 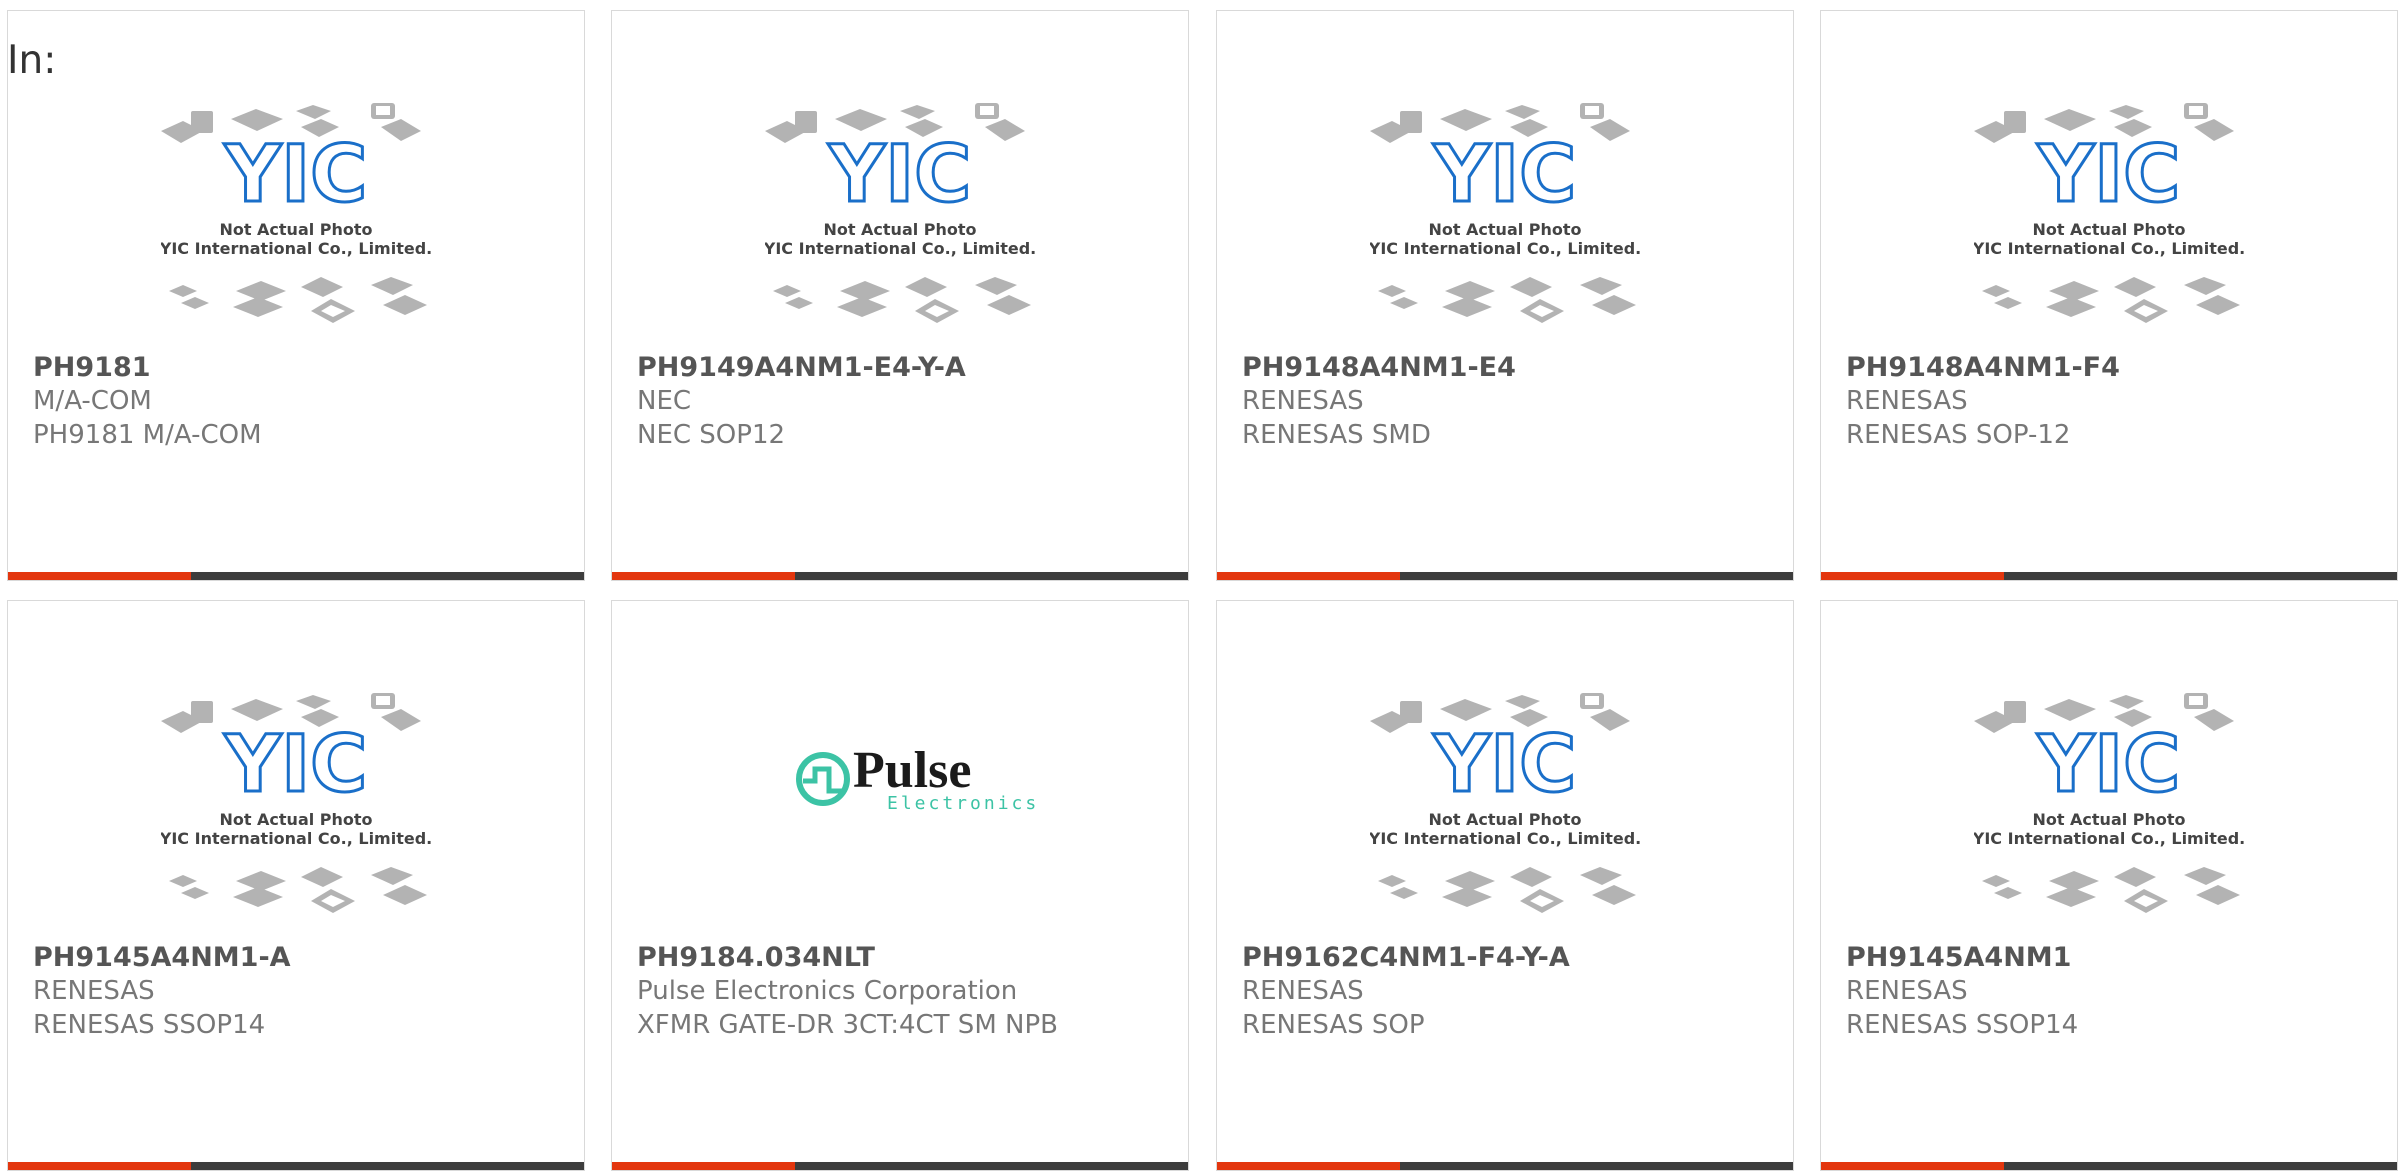 I want to click on part-number-link: PH9145A4NM1-A, so click(x=162, y=957).